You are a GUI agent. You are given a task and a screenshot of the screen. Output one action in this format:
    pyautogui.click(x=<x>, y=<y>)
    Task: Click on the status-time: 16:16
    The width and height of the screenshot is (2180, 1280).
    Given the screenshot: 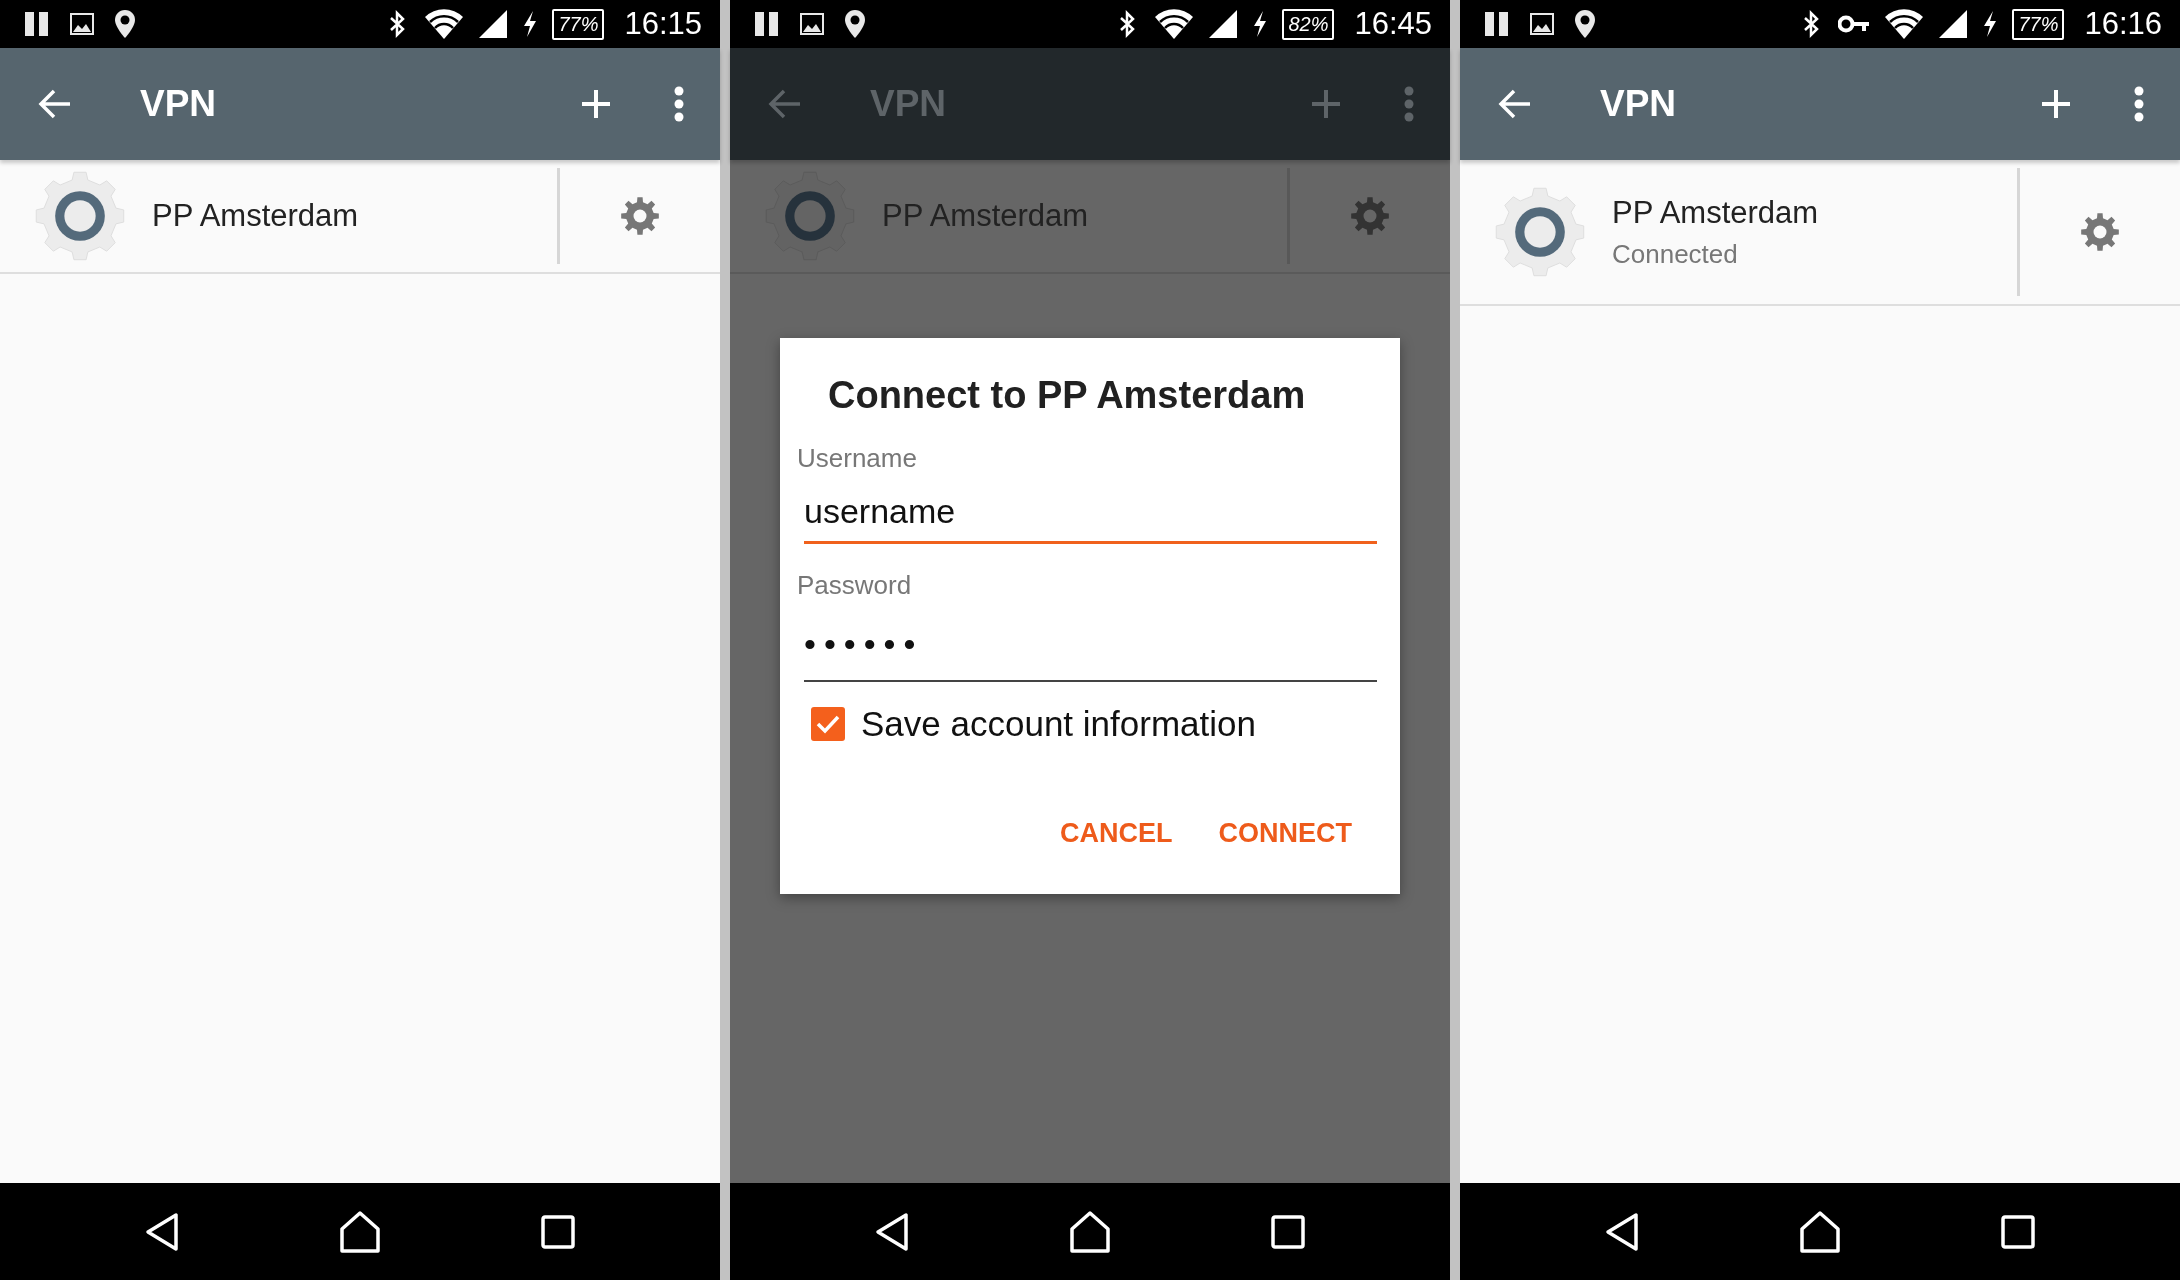 What is the action you would take?
    pyautogui.click(x=2123, y=24)
    